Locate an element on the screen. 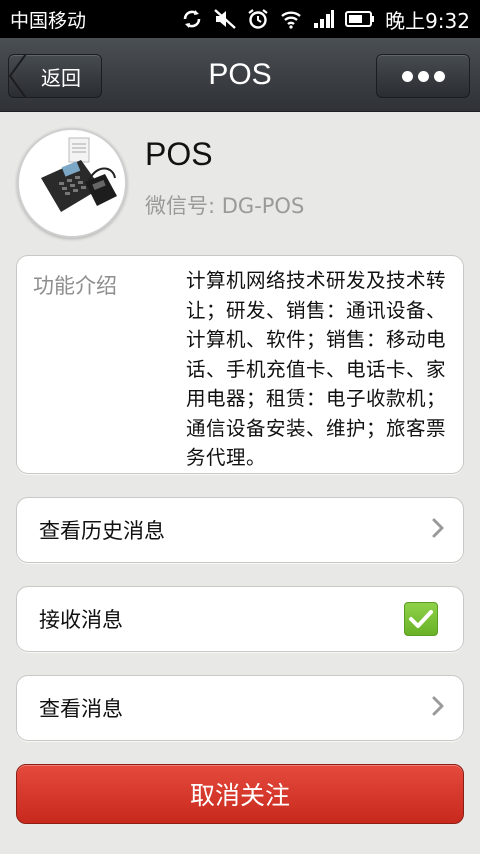  view-history-label: 查看历史消息 is located at coordinates (102, 531).